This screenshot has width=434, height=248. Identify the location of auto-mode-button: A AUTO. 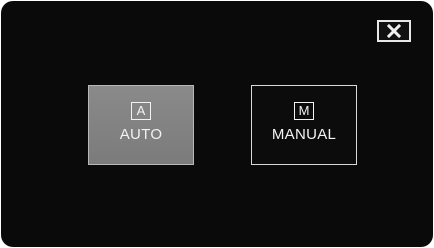
(141, 125).